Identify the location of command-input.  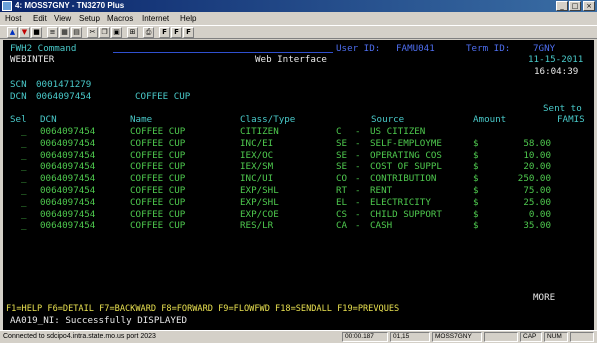
(223, 52).